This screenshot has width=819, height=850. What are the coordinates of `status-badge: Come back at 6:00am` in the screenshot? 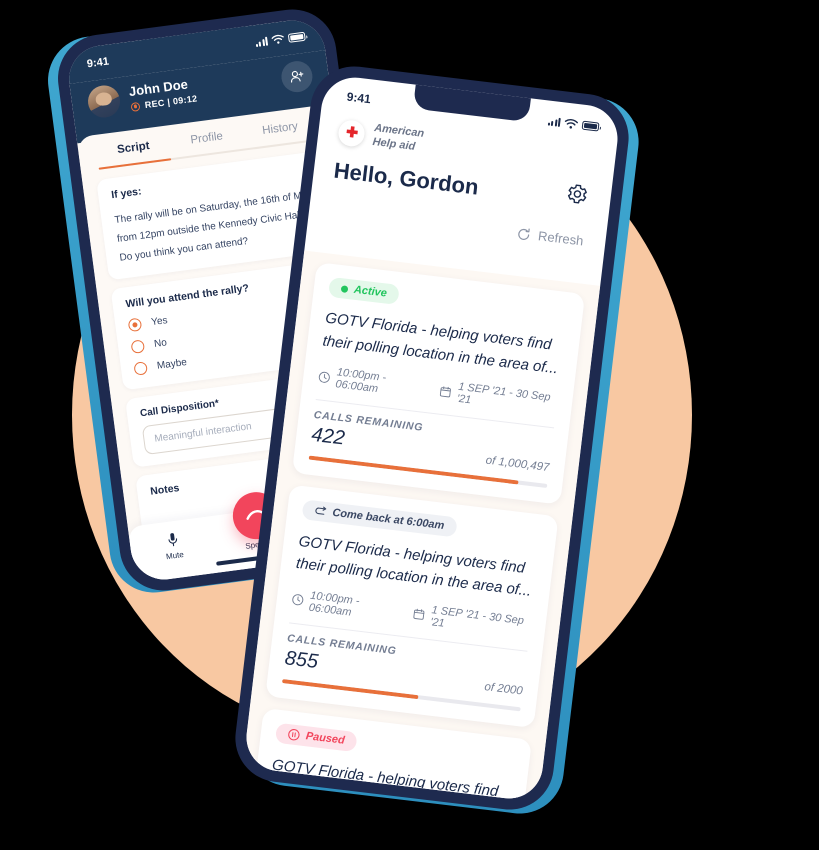 It's located at (379, 518).